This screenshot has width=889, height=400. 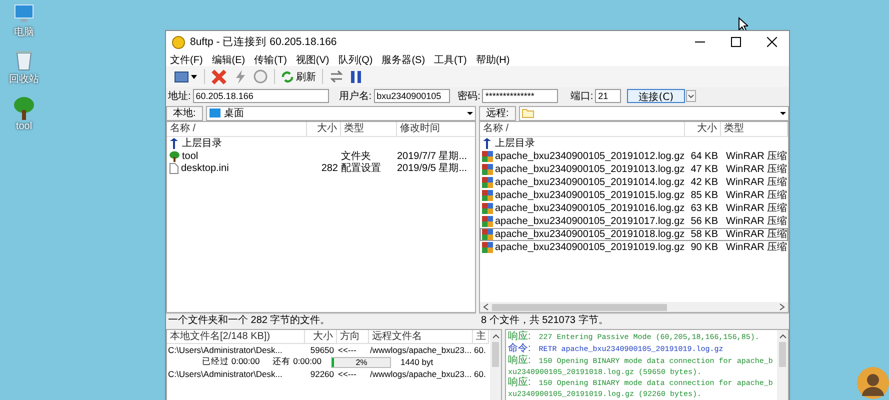 What do you see at coordinates (321, 320) in the screenshot?
I see `local-status: 一个文件夹和一个 282 字节的文件。` at bounding box center [321, 320].